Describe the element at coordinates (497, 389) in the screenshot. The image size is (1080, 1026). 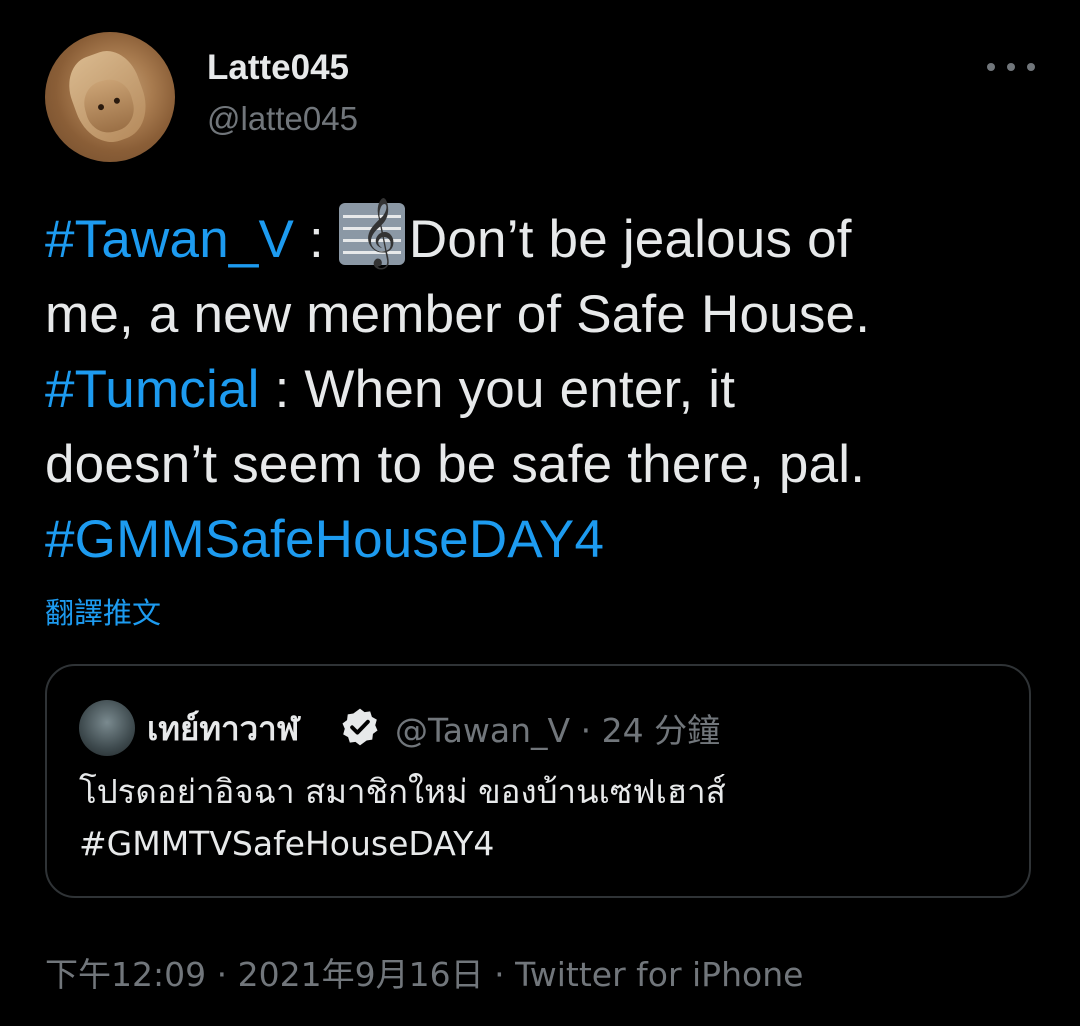
I see `tweet-text-3: : When you enter, it` at that location.